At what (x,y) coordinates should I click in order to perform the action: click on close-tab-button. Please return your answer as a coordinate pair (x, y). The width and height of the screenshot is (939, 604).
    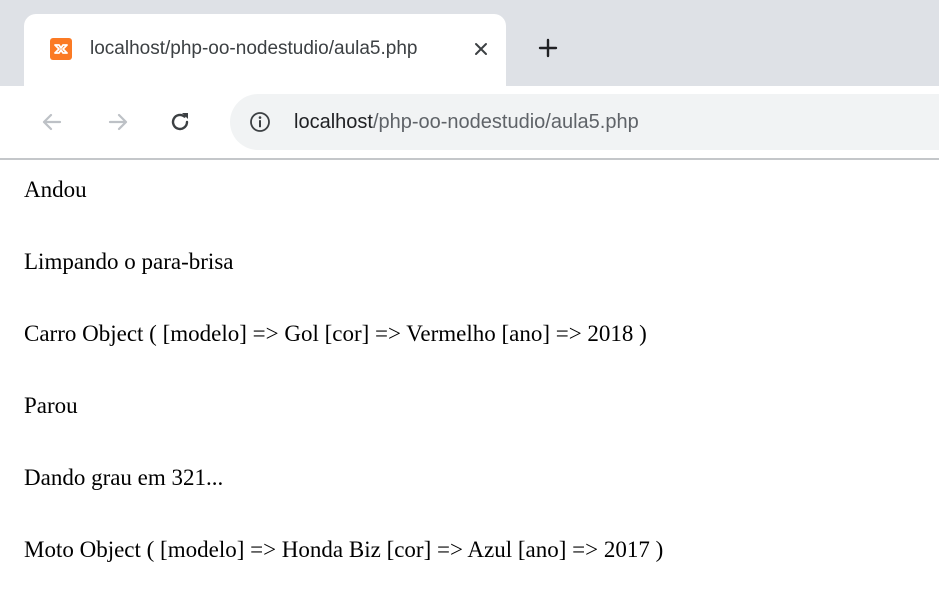
    Looking at the image, I should click on (481, 49).